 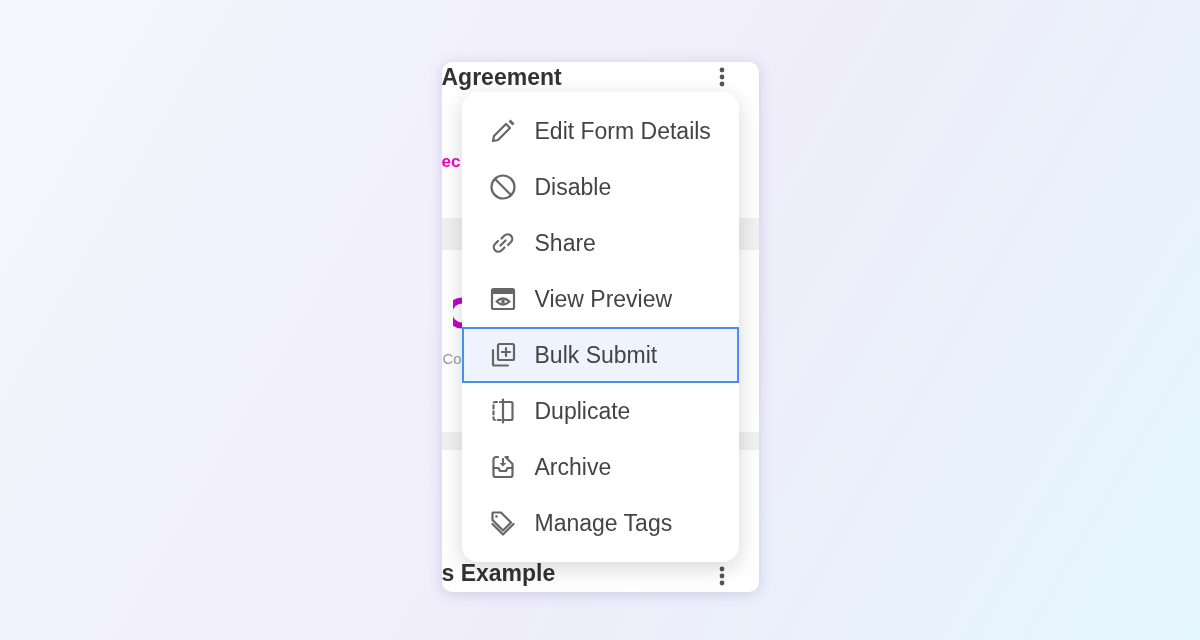 I want to click on menu-item: Share, so click(x=600, y=243).